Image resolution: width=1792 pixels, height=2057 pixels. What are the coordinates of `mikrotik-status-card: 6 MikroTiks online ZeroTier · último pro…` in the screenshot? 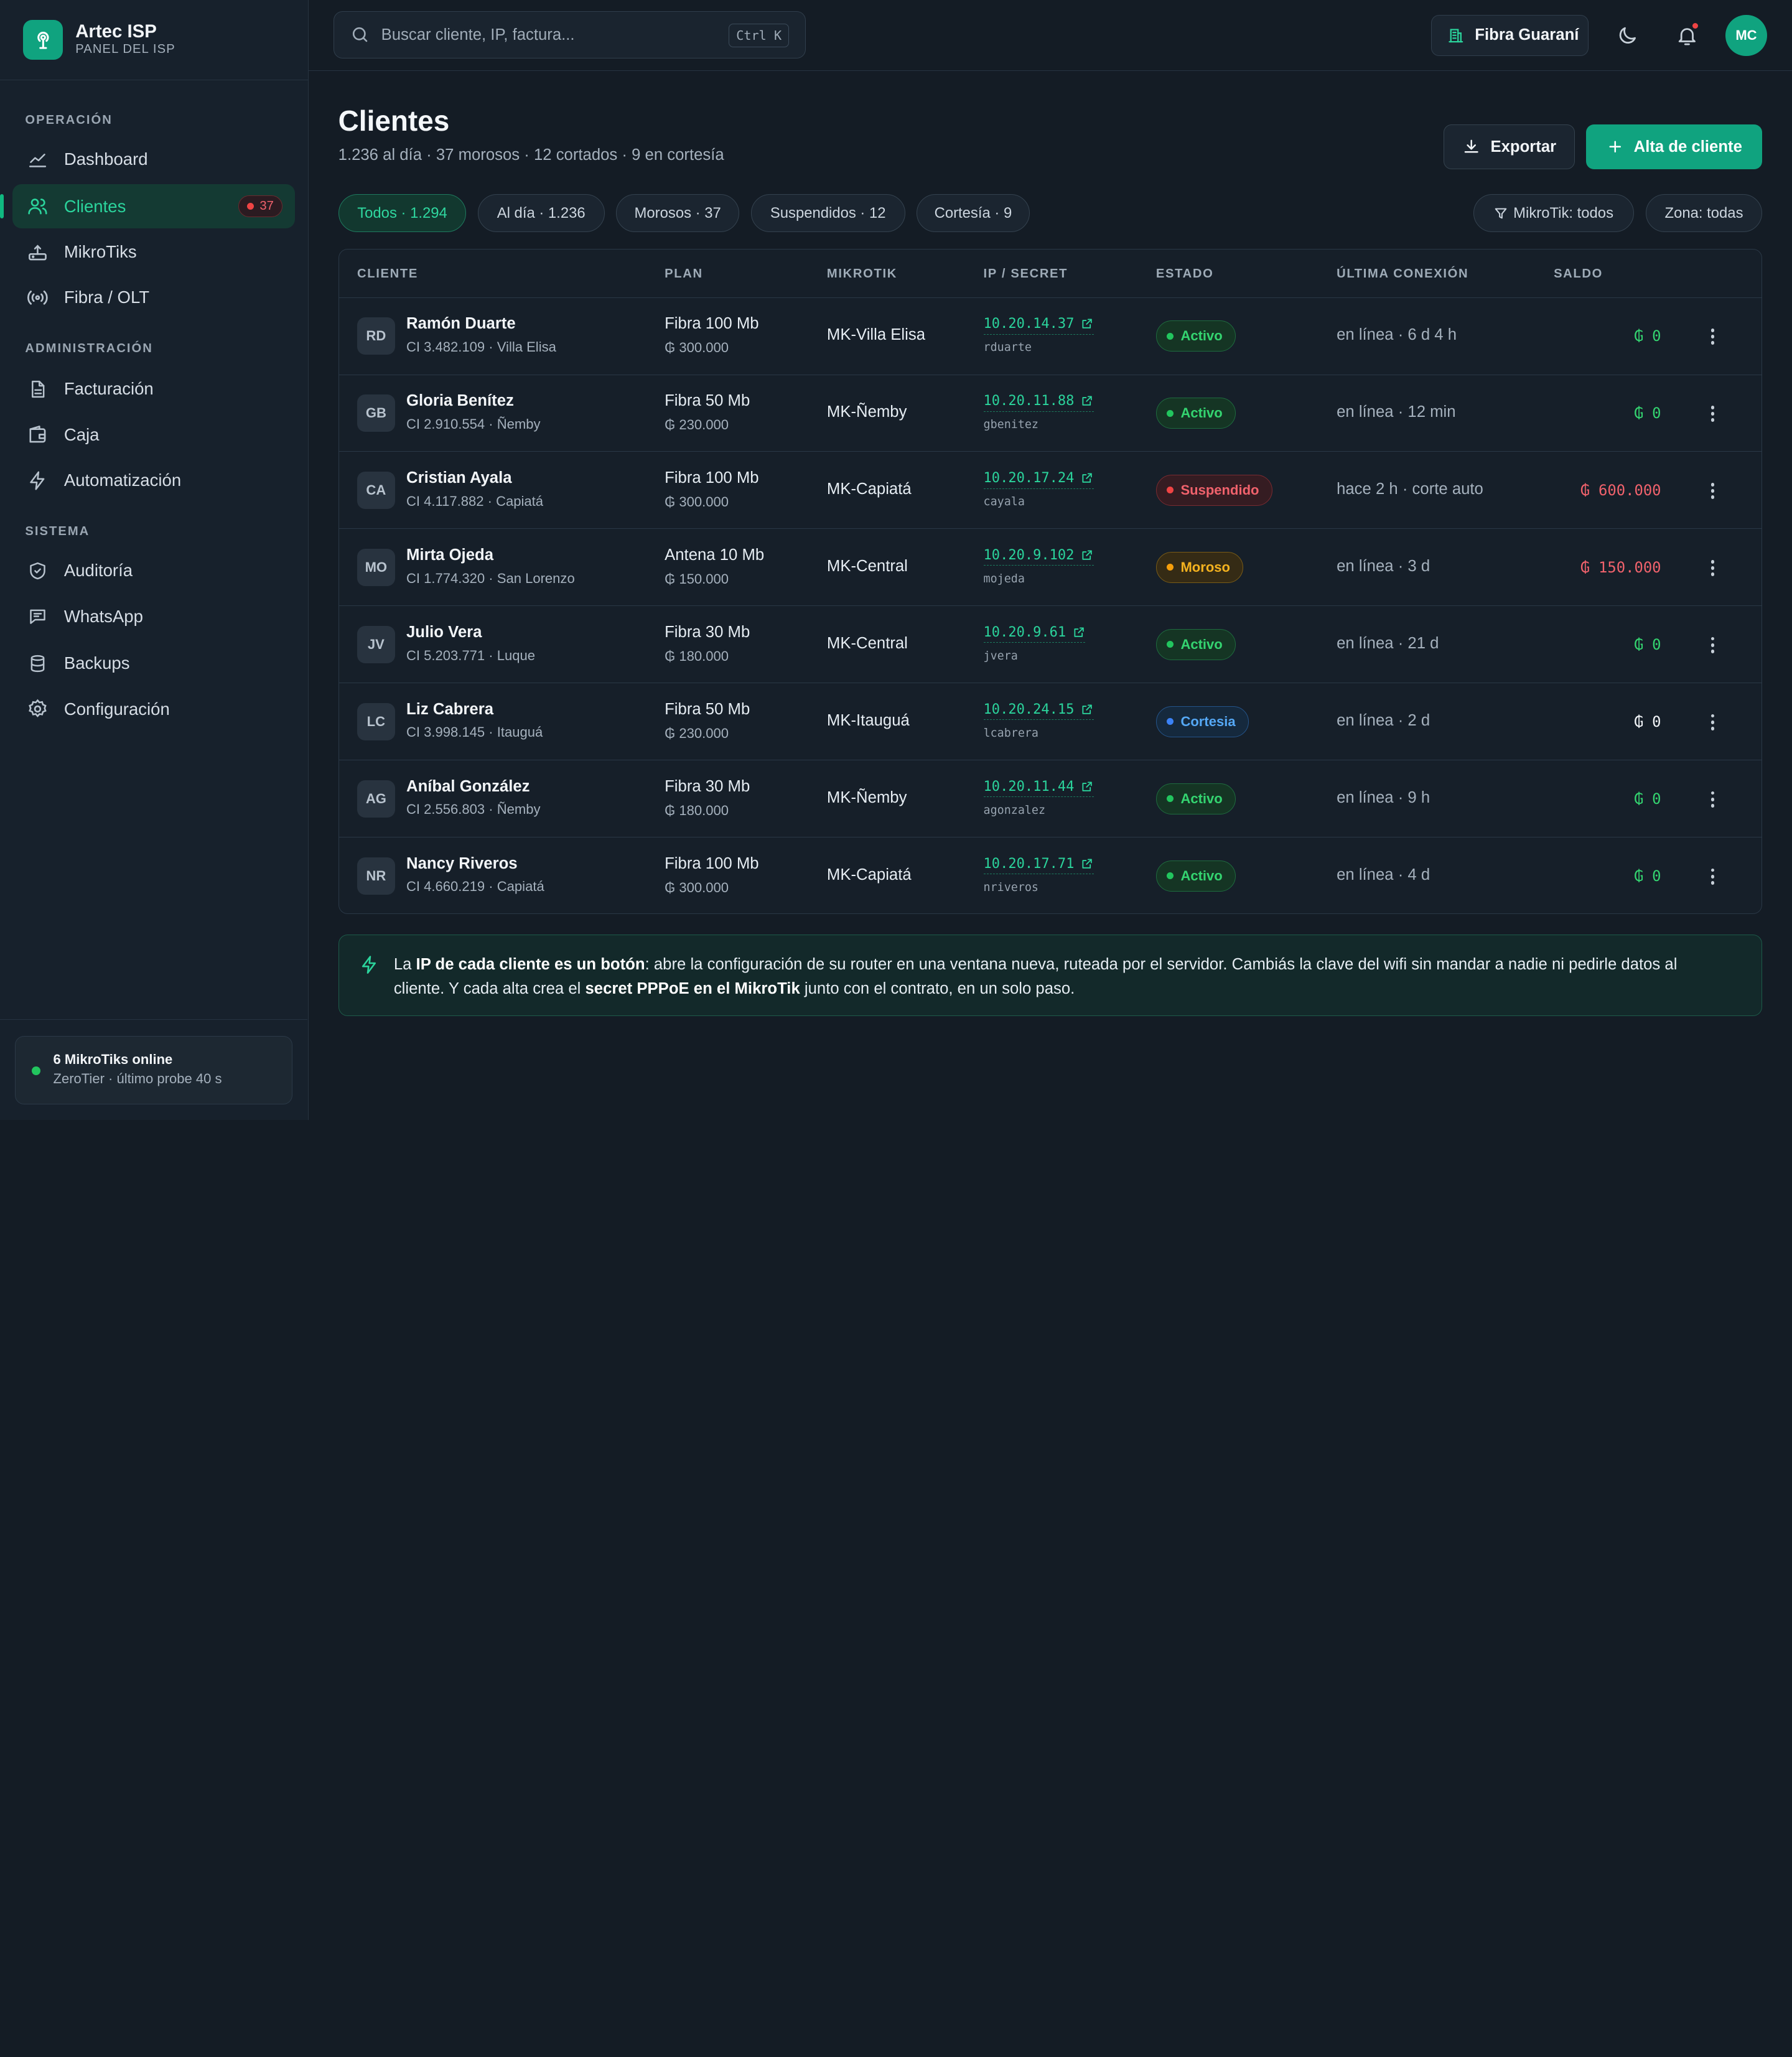 It's located at (153, 1070).